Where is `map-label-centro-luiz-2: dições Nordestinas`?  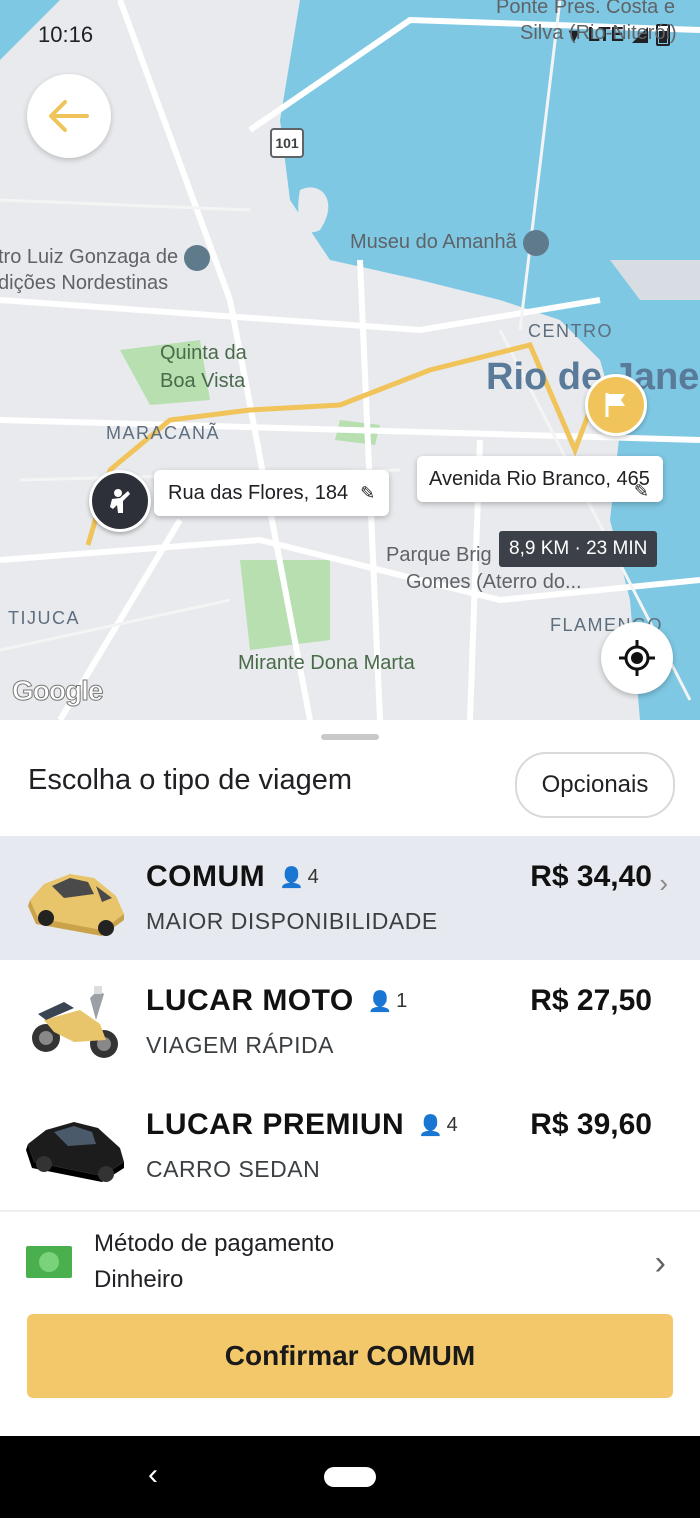
map-label-centro-luiz-2: dições Nordestinas is located at coordinates (84, 283).